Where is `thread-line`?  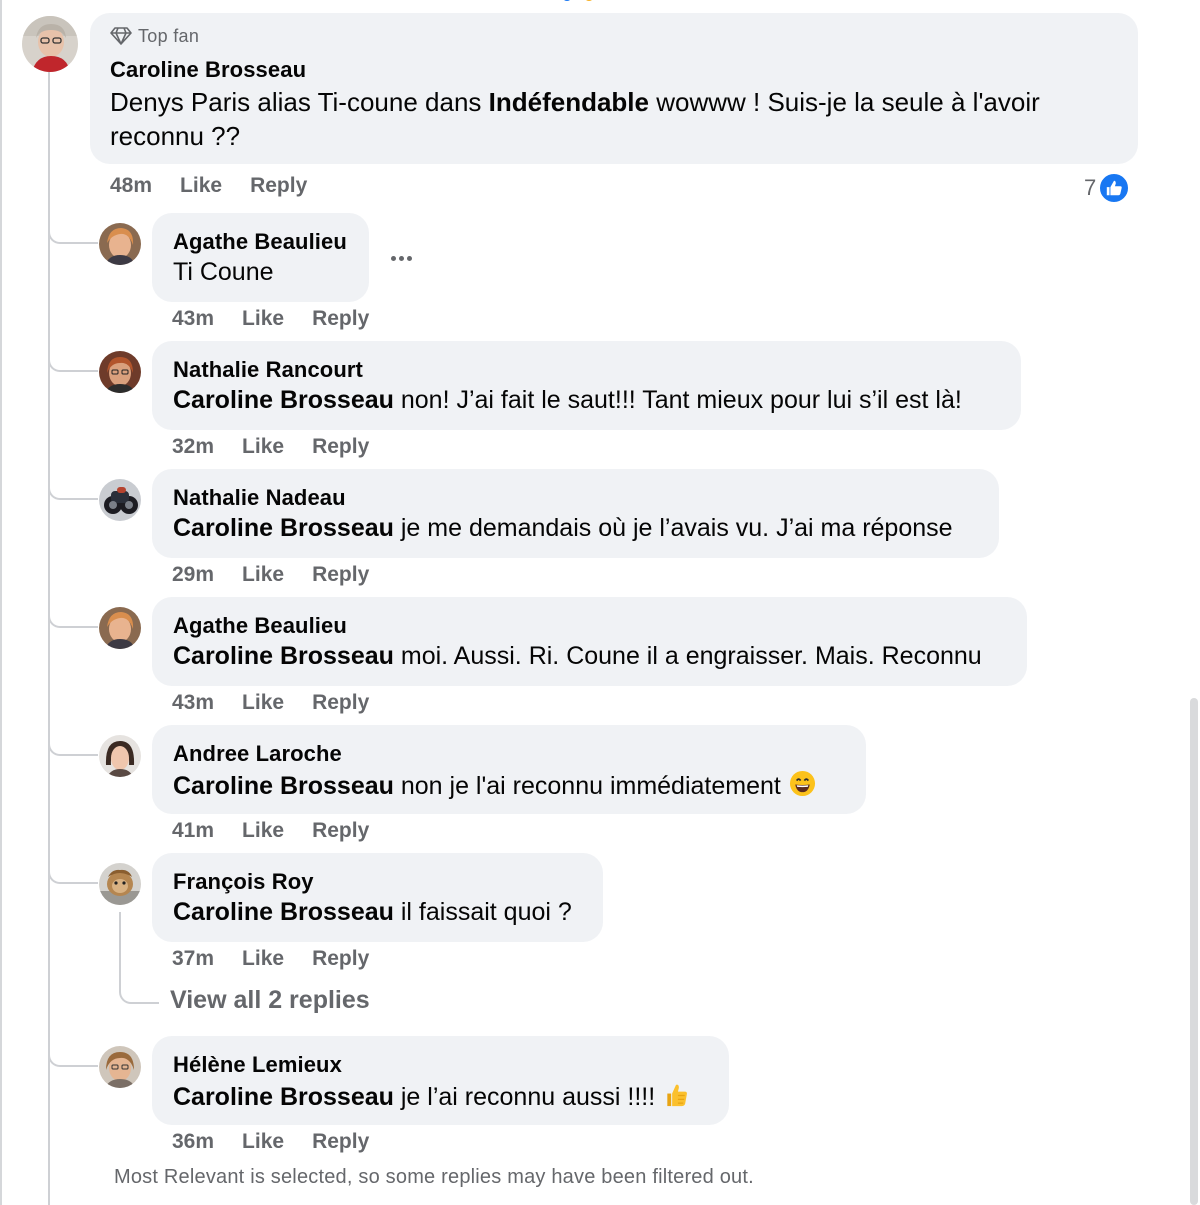
thread-line is located at coordinates (49, 638).